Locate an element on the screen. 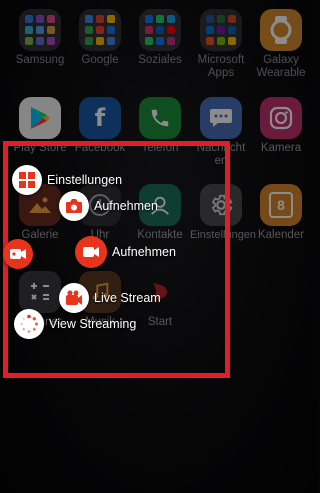  settings-grid-icon is located at coordinates (27, 180).